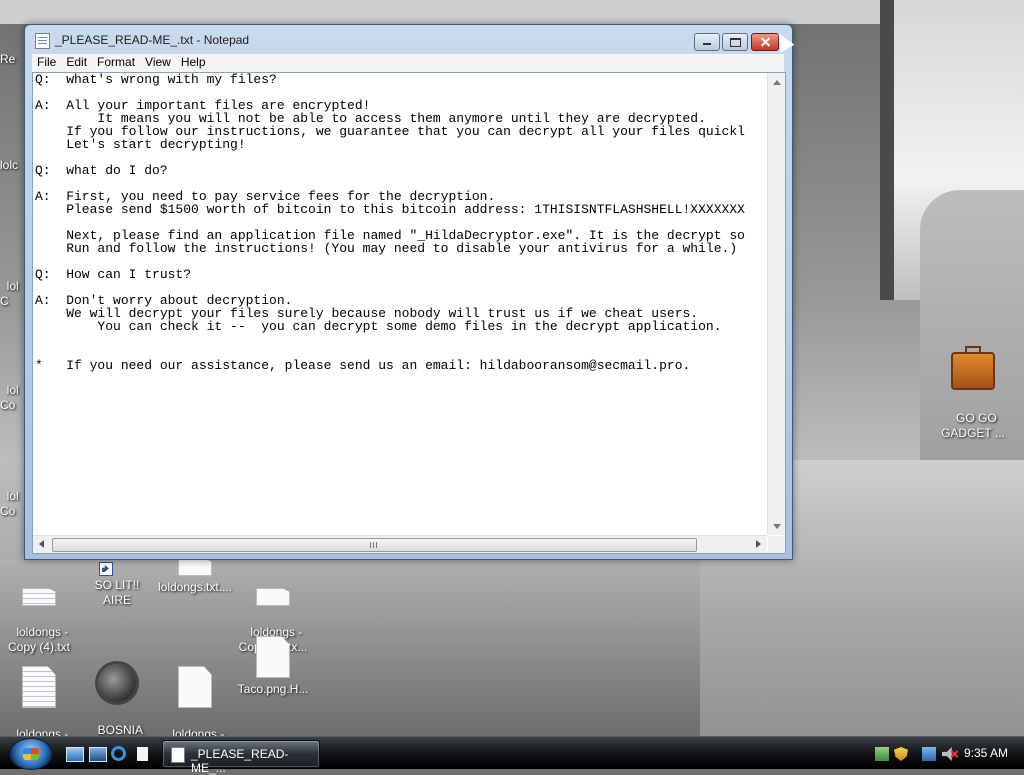 The image size is (1024, 775). I want to click on taskbar: _PLEASE_READ-ME_... 9:35 AM, so click(512, 755).